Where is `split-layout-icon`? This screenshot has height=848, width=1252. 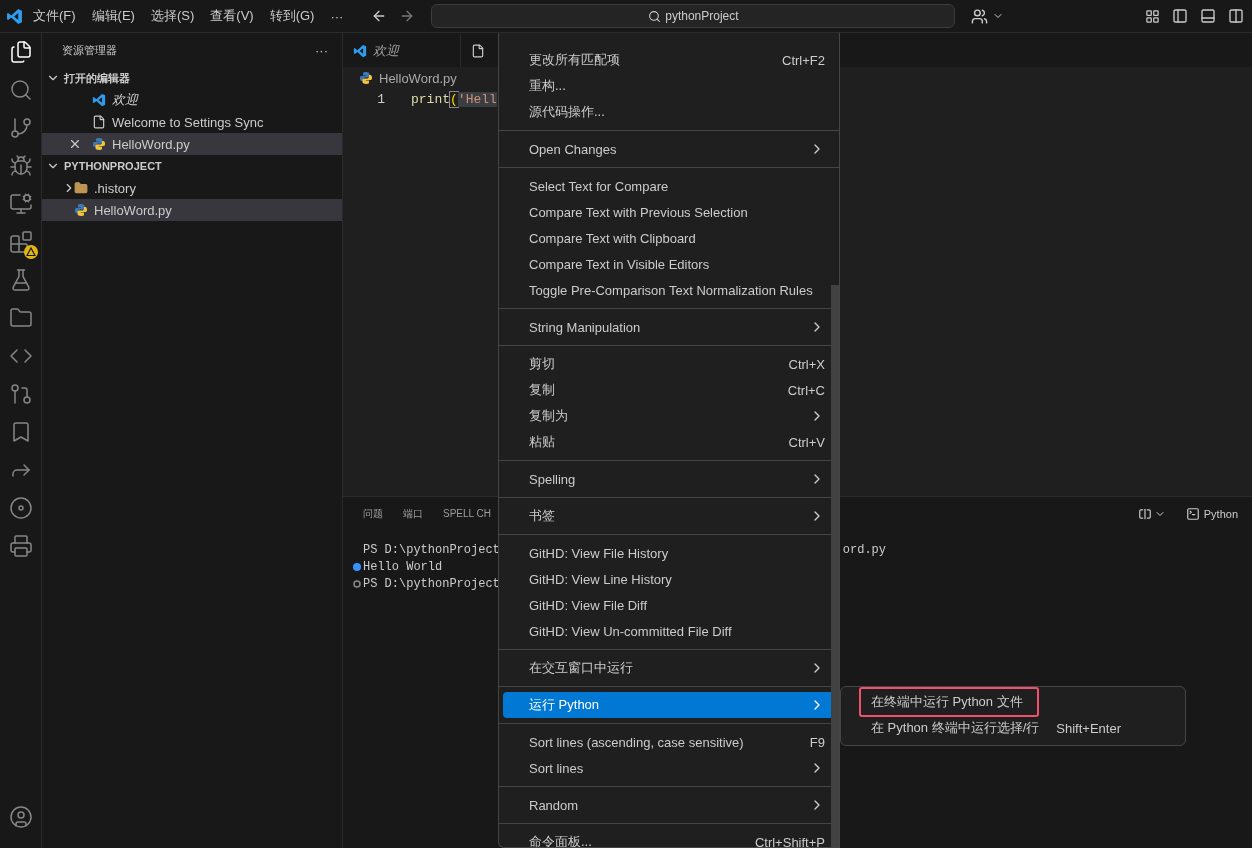
split-layout-icon is located at coordinates (1236, 16).